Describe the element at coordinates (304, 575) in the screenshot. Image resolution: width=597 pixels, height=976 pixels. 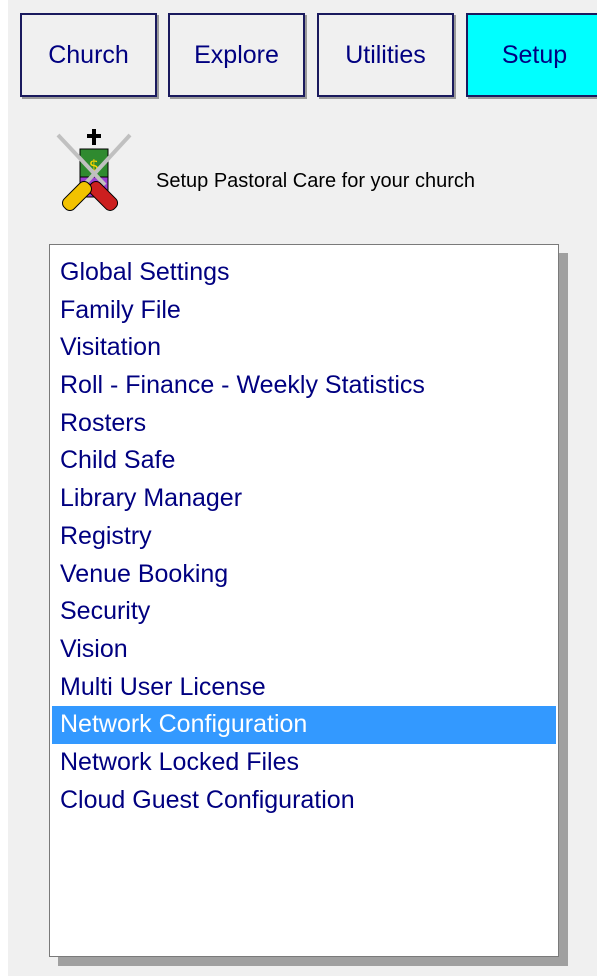
I see `list-item-venue-booking: Venue Booking` at that location.